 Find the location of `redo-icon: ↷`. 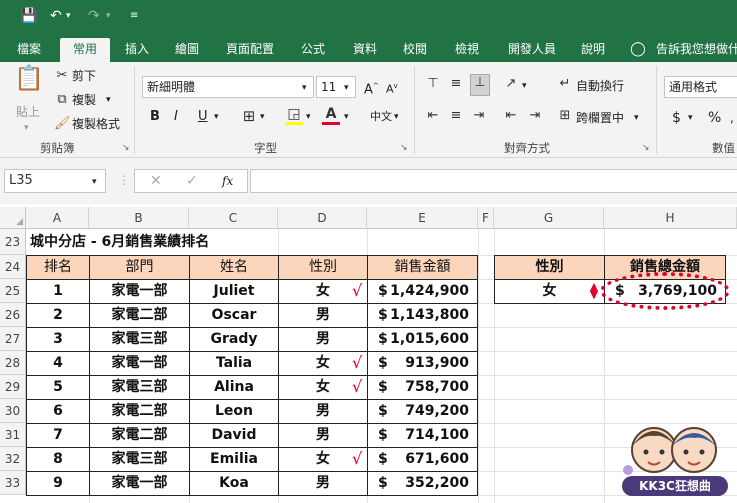

redo-icon: ↷ is located at coordinates (94, 16).